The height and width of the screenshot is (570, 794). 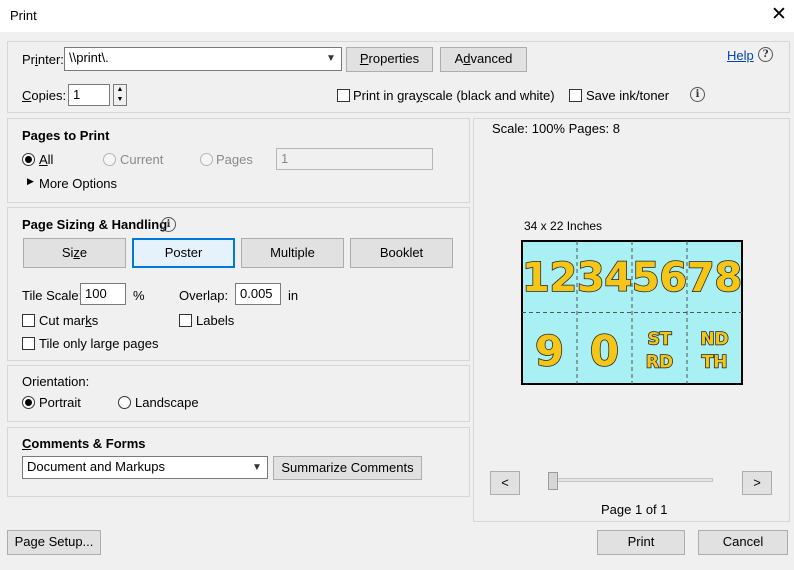 What do you see at coordinates (556, 128) in the screenshot?
I see `preview-scale-text: Scale: 100% Pages: 8` at bounding box center [556, 128].